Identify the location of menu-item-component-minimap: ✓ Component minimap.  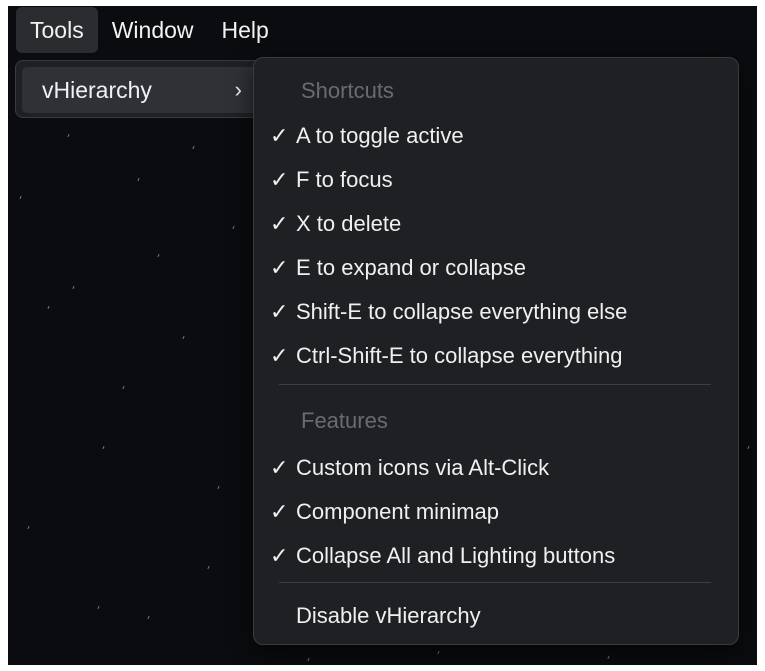
(384, 512).